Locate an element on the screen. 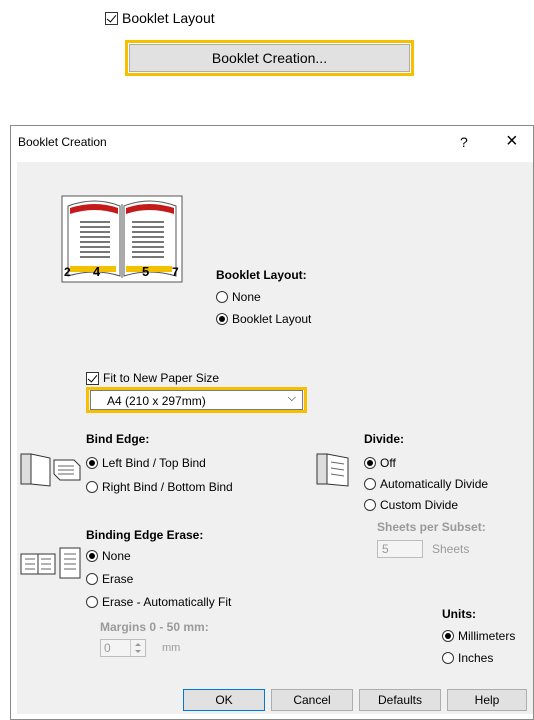 Image resolution: width=534 pixels, height=720 pixels. paper-size-value: A4 (210 x 297mm) is located at coordinates (156, 401).